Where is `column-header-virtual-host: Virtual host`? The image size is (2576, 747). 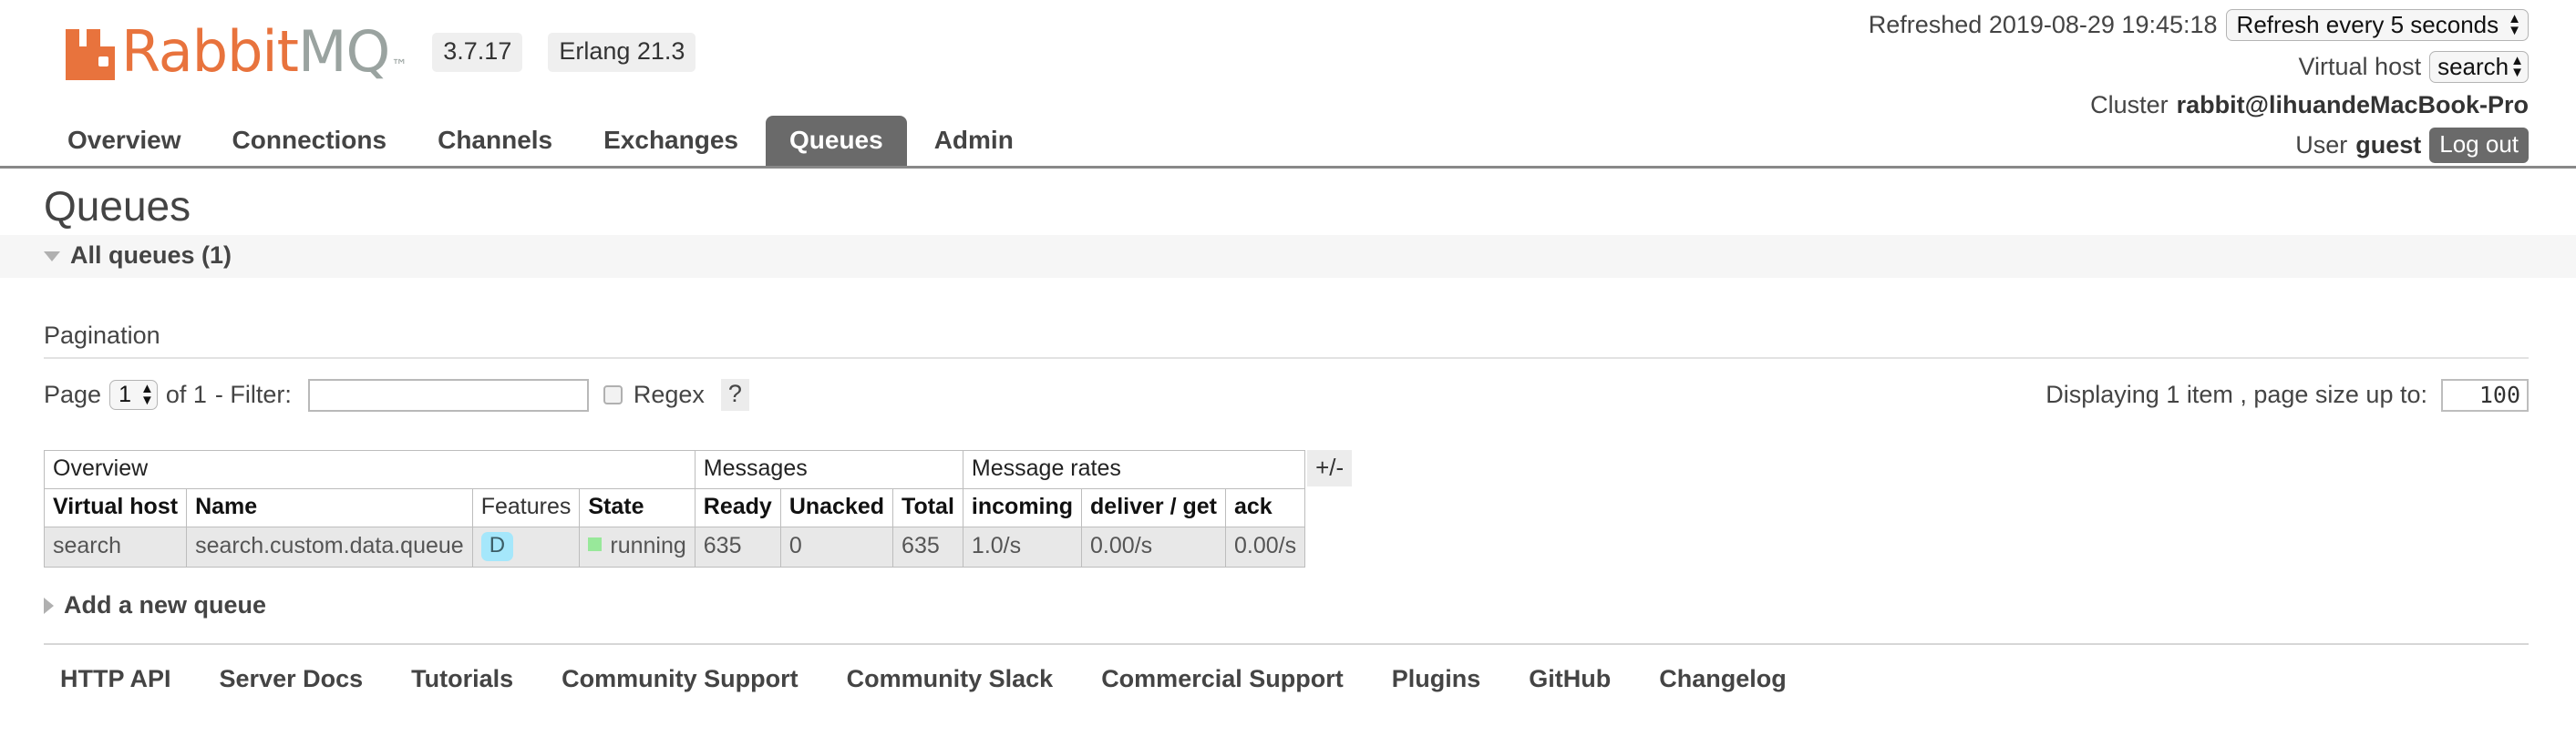
column-header-virtual-host: Virtual host is located at coordinates (115, 508).